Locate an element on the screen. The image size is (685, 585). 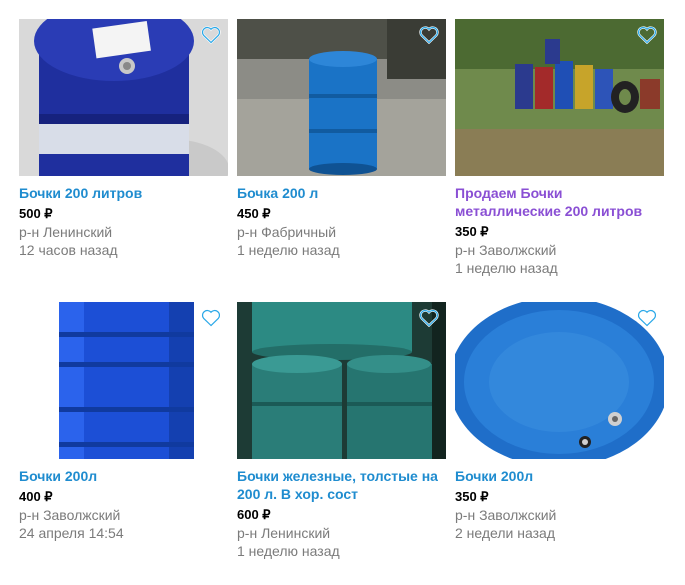
listing-title: Продаем Бочки металлические 200 литров is located at coordinates (559, 202).